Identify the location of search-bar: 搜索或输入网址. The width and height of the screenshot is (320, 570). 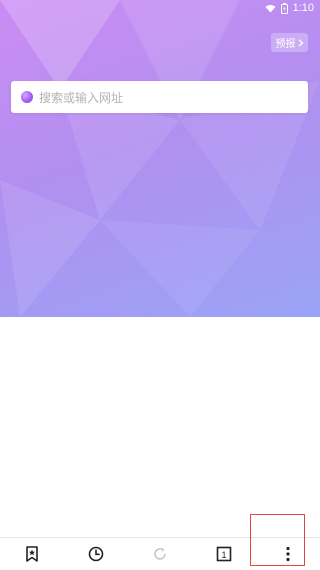
(159, 97).